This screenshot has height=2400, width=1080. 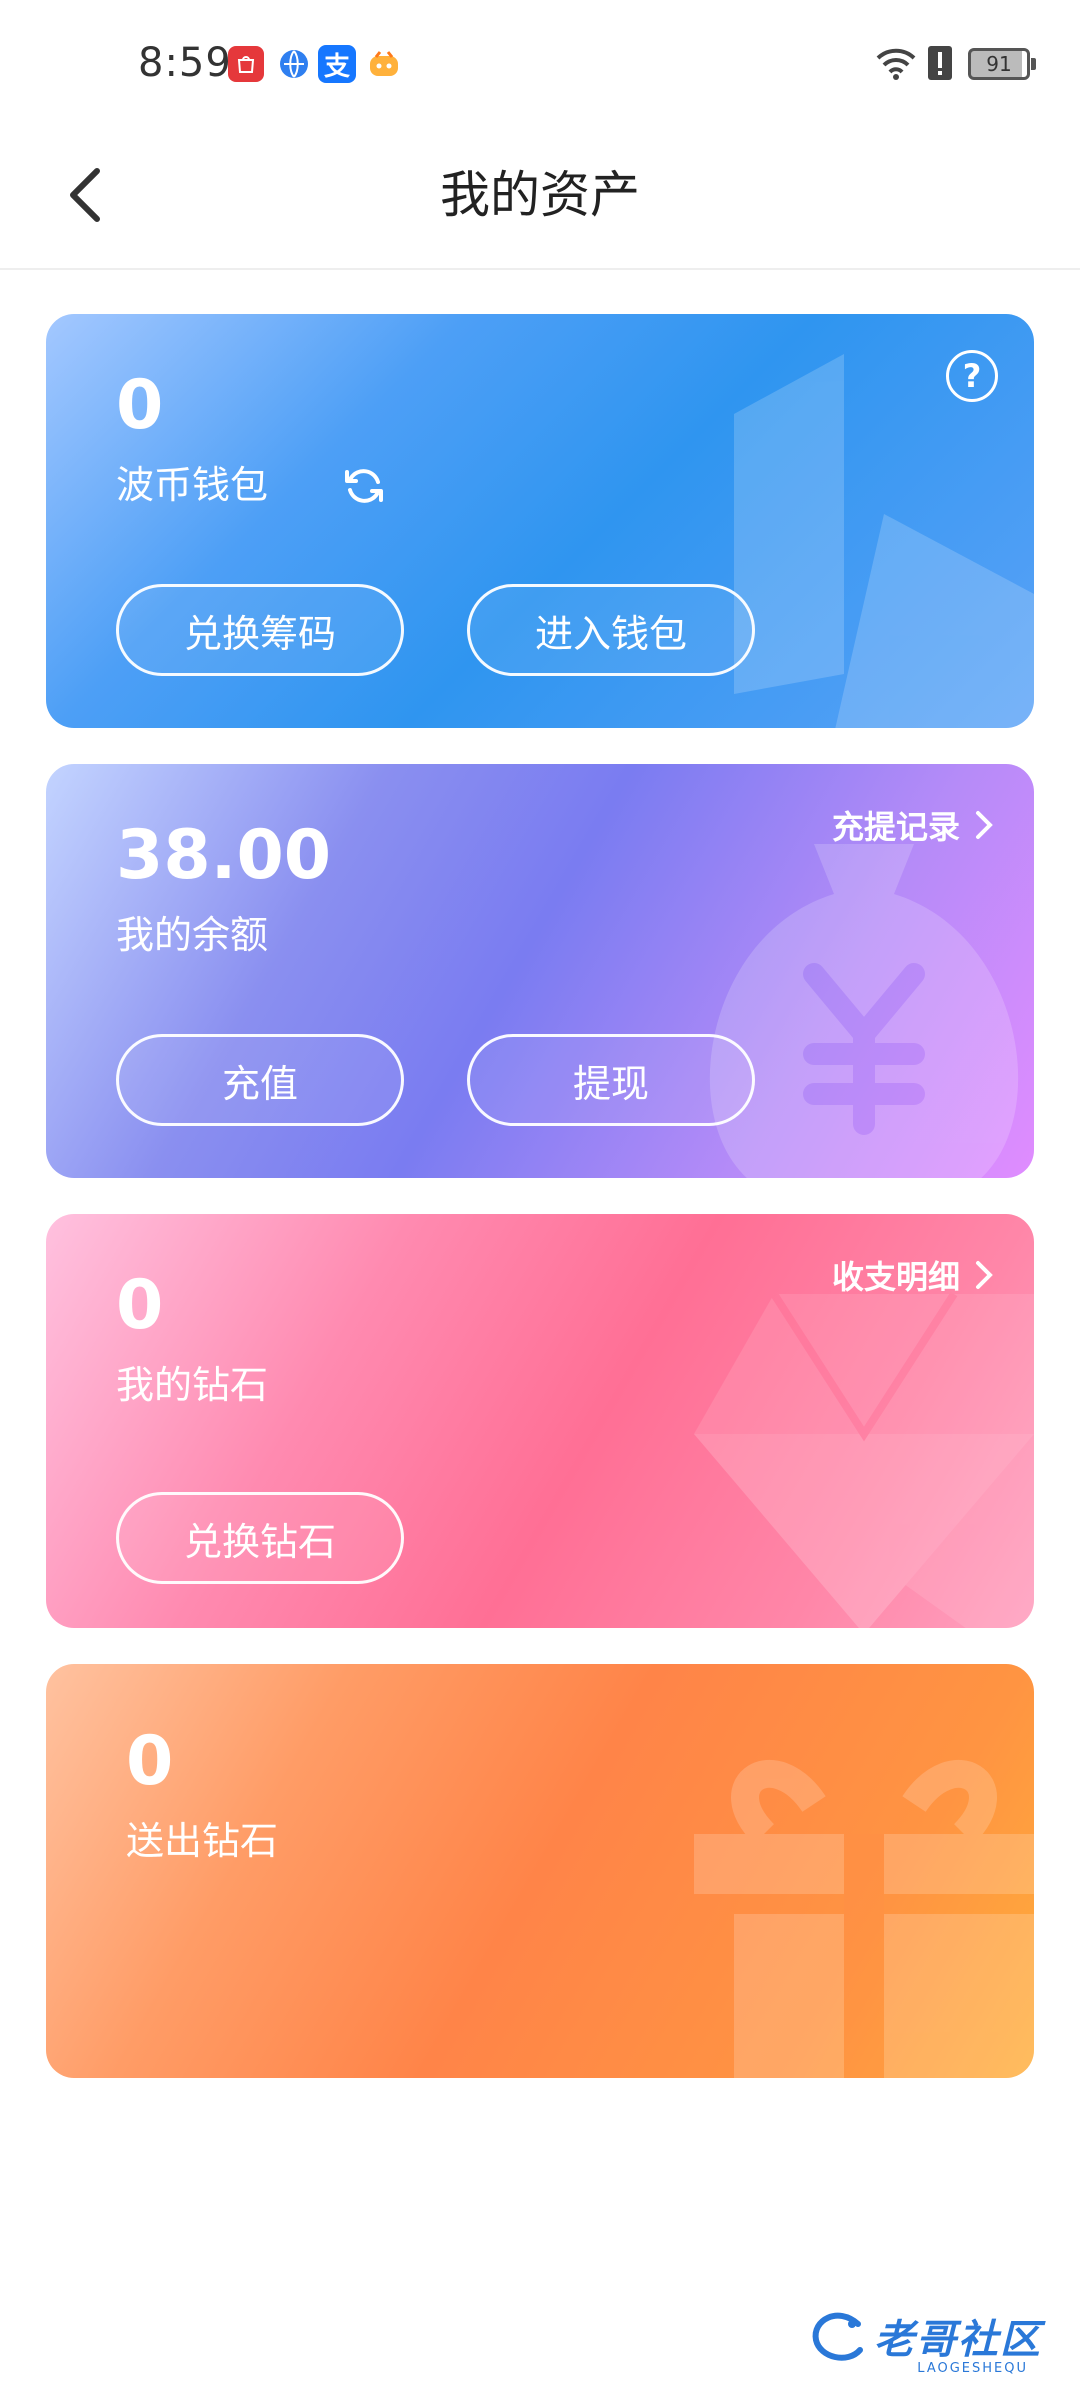 I want to click on page-title: 我的资产, so click(x=540, y=195).